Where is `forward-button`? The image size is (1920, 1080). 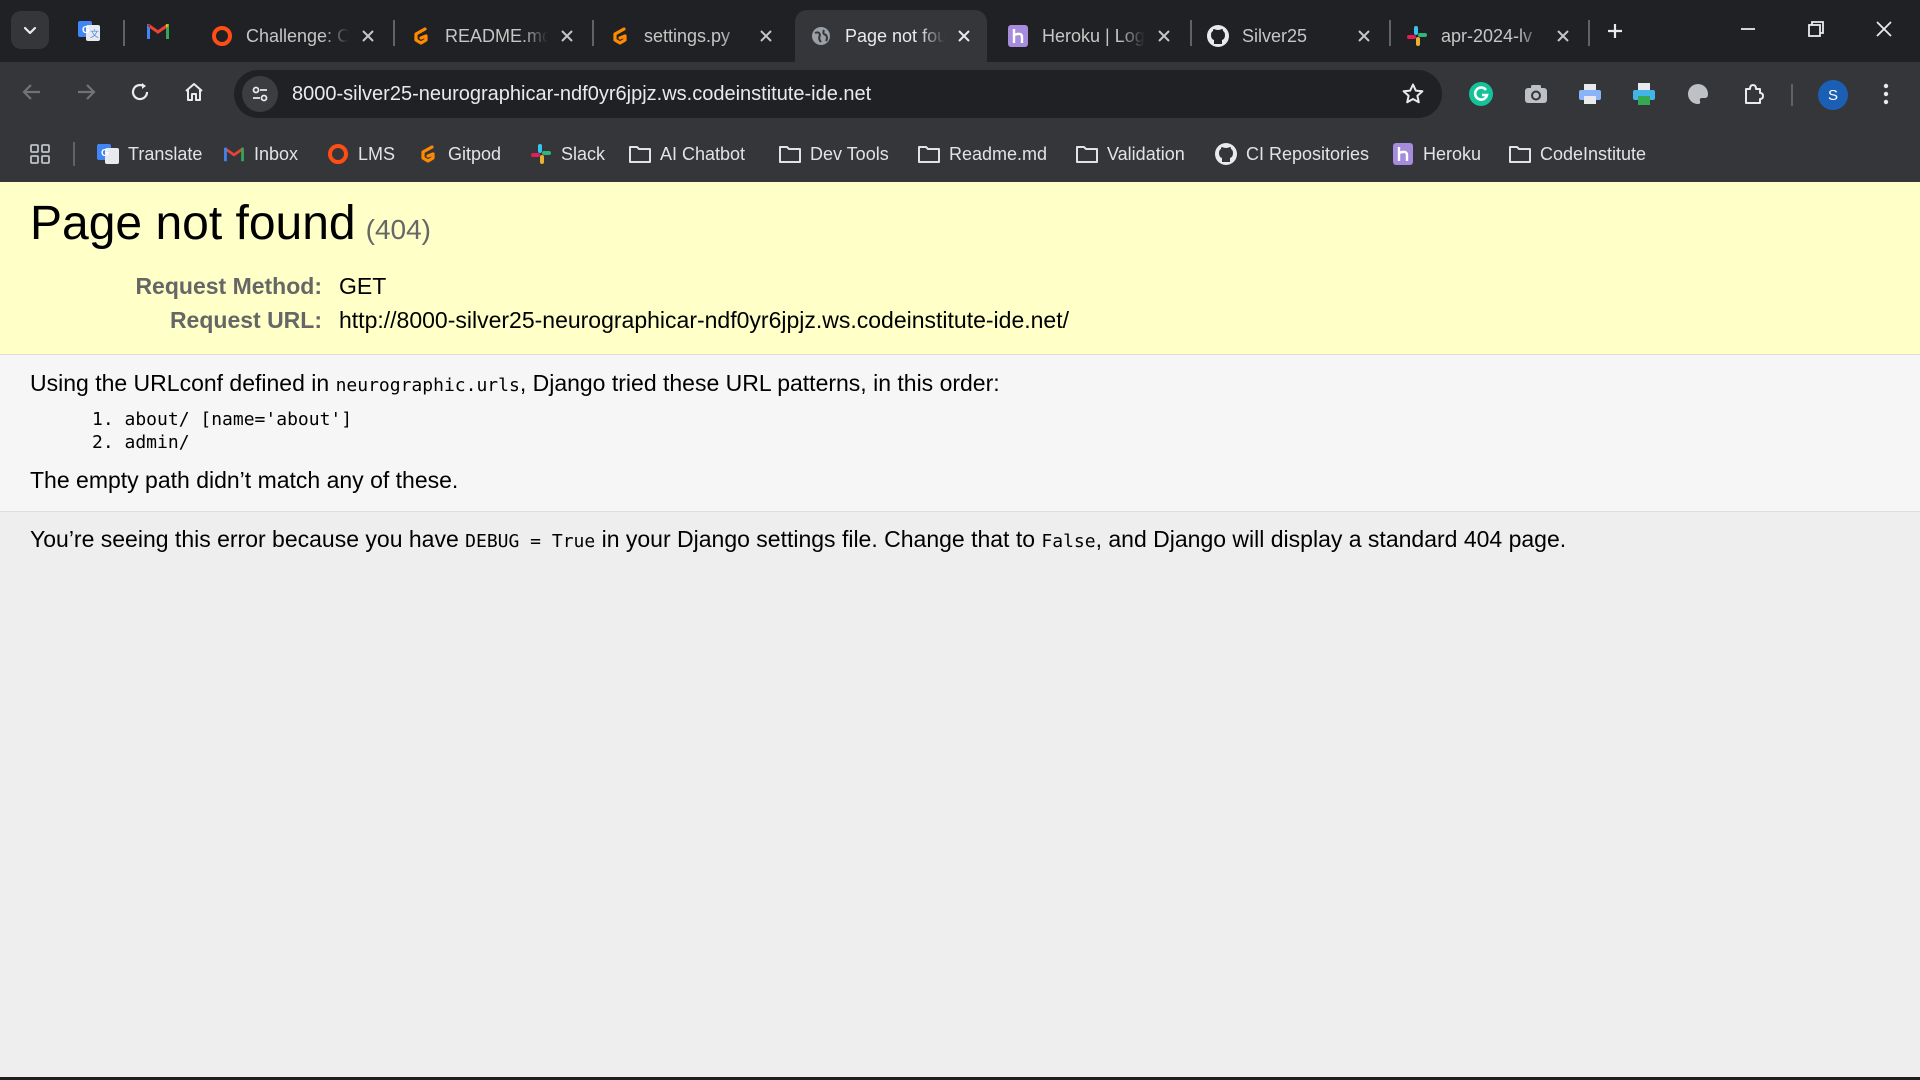
forward-button is located at coordinates (86, 92).